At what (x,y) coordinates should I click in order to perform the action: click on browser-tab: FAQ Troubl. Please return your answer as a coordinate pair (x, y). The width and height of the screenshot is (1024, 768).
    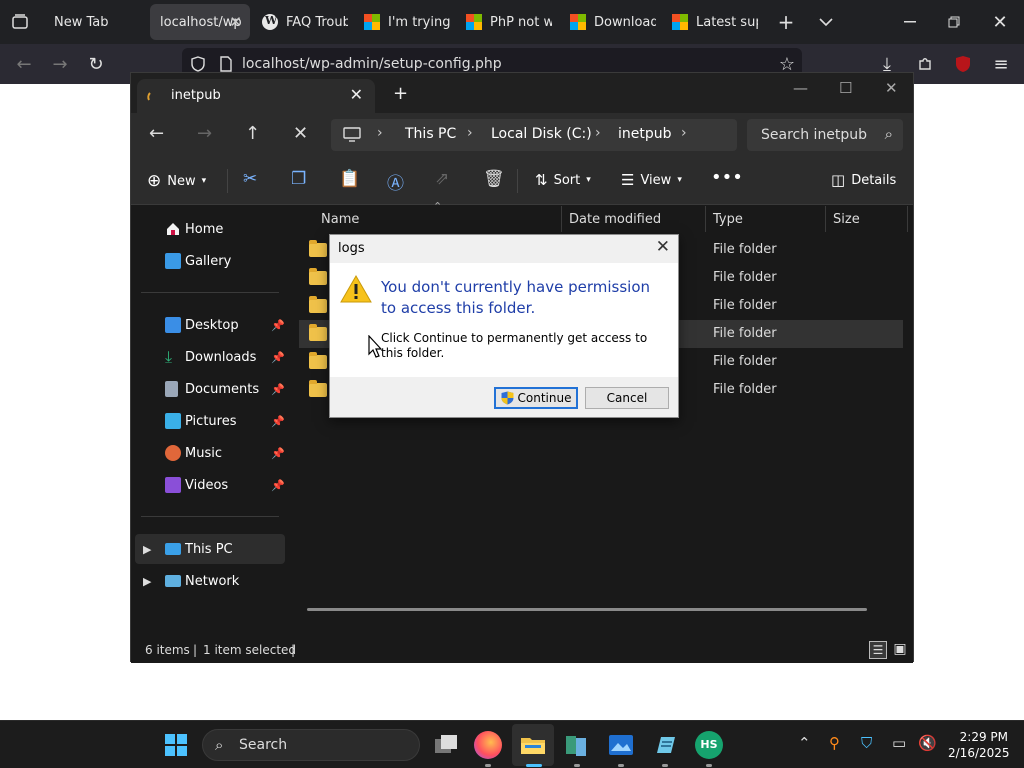
    Looking at the image, I should click on (300, 22).